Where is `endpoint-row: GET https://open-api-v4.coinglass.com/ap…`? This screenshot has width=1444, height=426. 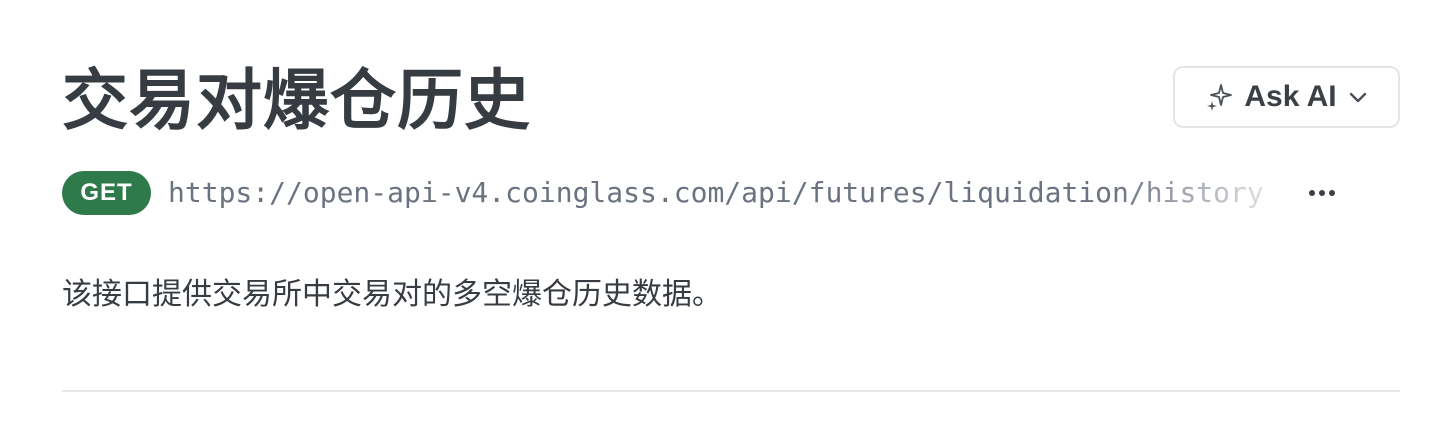 endpoint-row: GET https://open-api-v4.coinglass.com/ap… is located at coordinates (731, 194).